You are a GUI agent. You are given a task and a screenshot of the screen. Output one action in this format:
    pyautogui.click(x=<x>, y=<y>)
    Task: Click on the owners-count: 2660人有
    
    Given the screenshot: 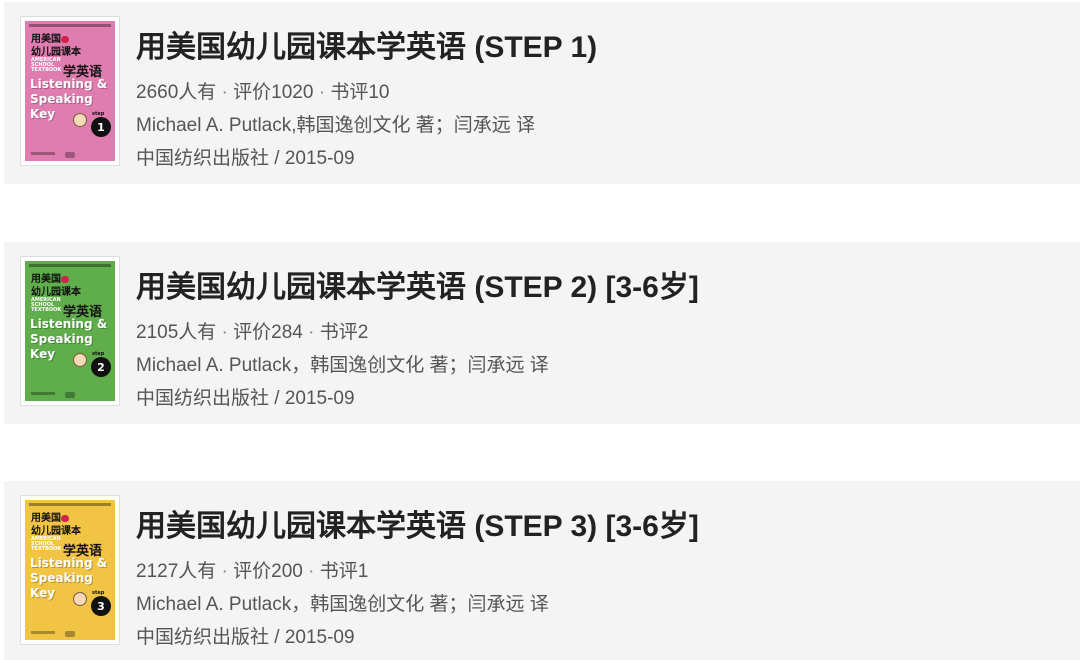 What is the action you would take?
    pyautogui.click(x=176, y=92)
    